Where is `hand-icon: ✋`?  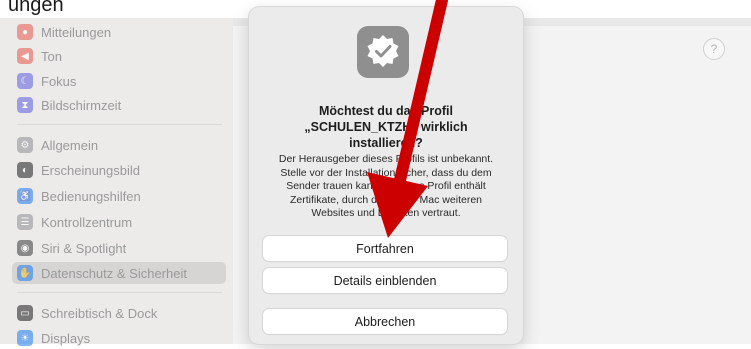
hand-icon: ✋ is located at coordinates (25, 273).